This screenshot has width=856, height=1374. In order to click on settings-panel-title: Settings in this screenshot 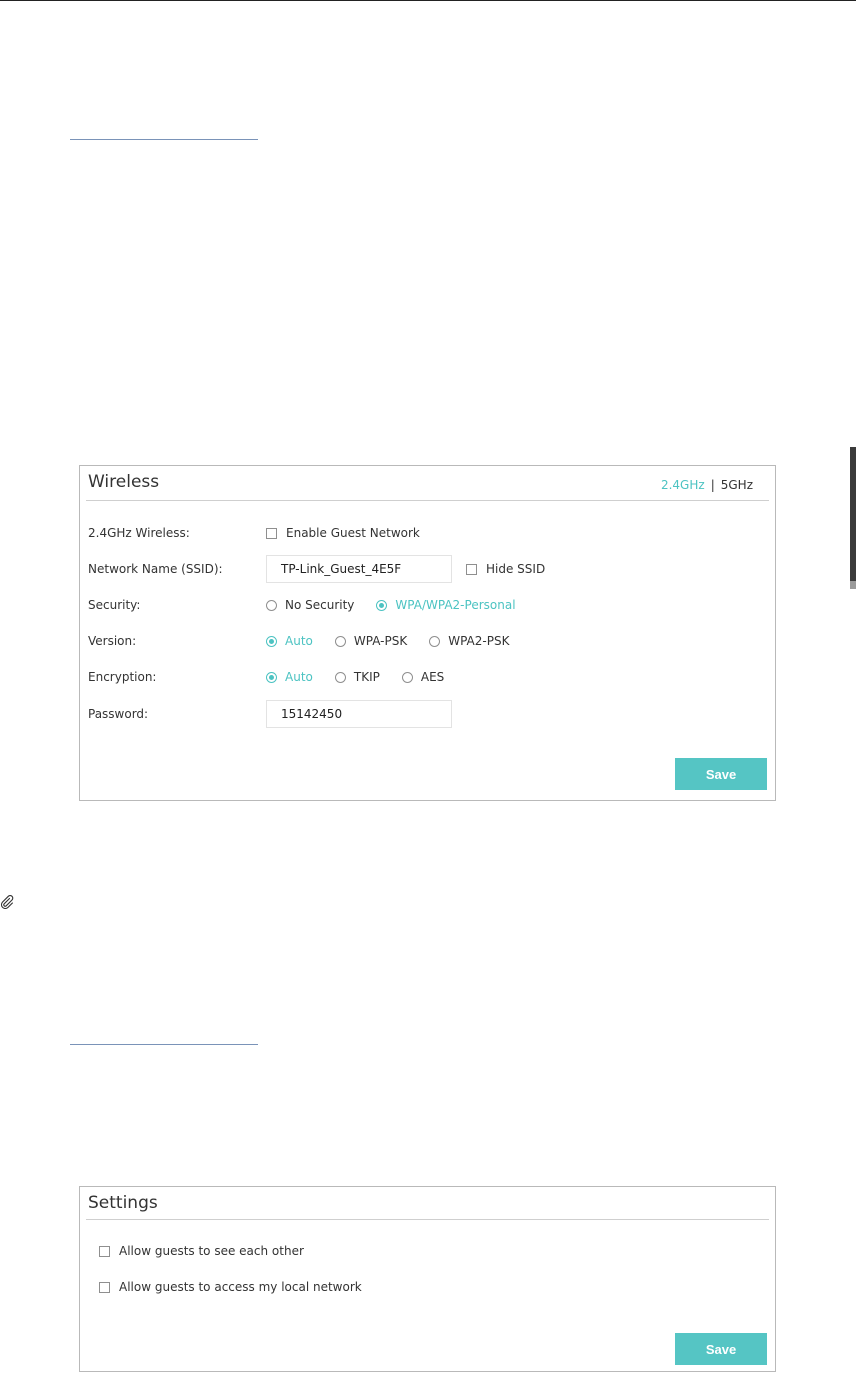, I will do `click(123, 1203)`.